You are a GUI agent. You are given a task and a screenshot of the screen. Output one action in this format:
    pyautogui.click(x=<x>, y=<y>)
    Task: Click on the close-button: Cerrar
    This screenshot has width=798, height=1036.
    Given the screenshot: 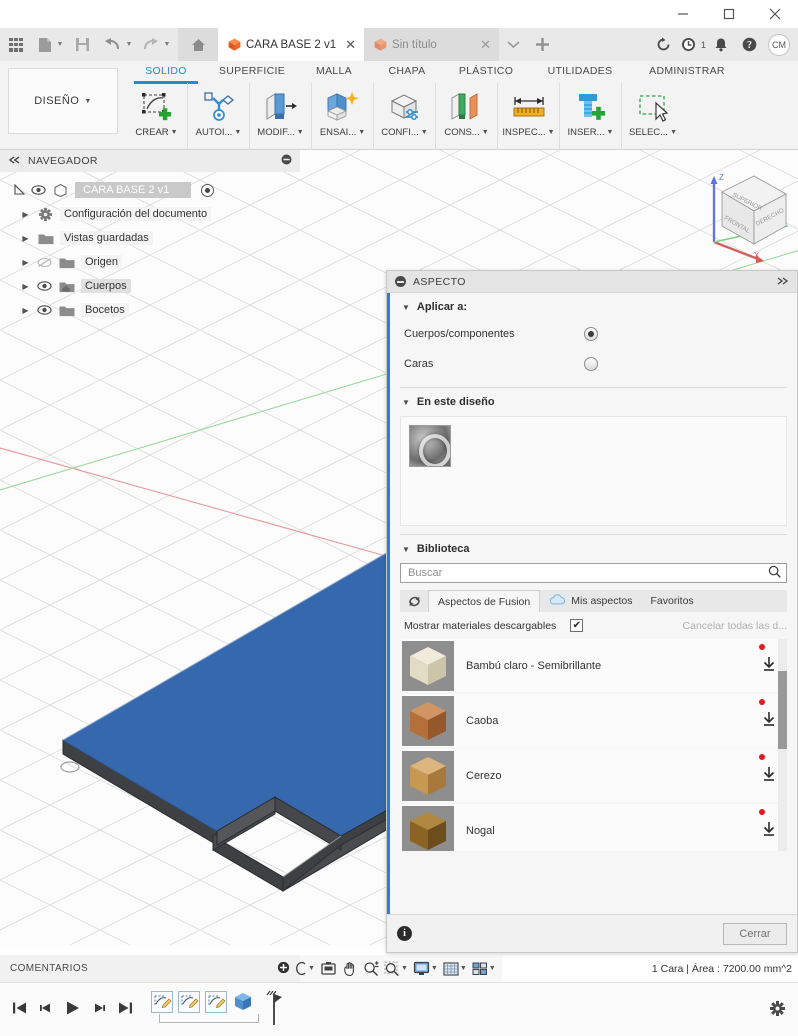 What is the action you would take?
    pyautogui.click(x=755, y=933)
    